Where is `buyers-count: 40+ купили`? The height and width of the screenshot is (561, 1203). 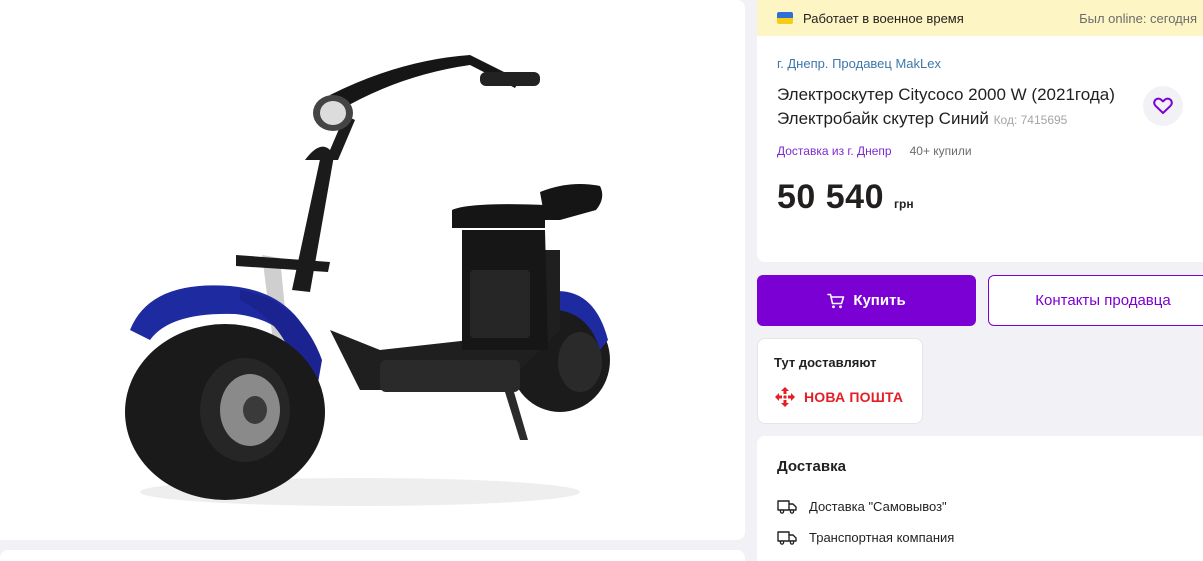
buyers-count: 40+ купили is located at coordinates (940, 151).